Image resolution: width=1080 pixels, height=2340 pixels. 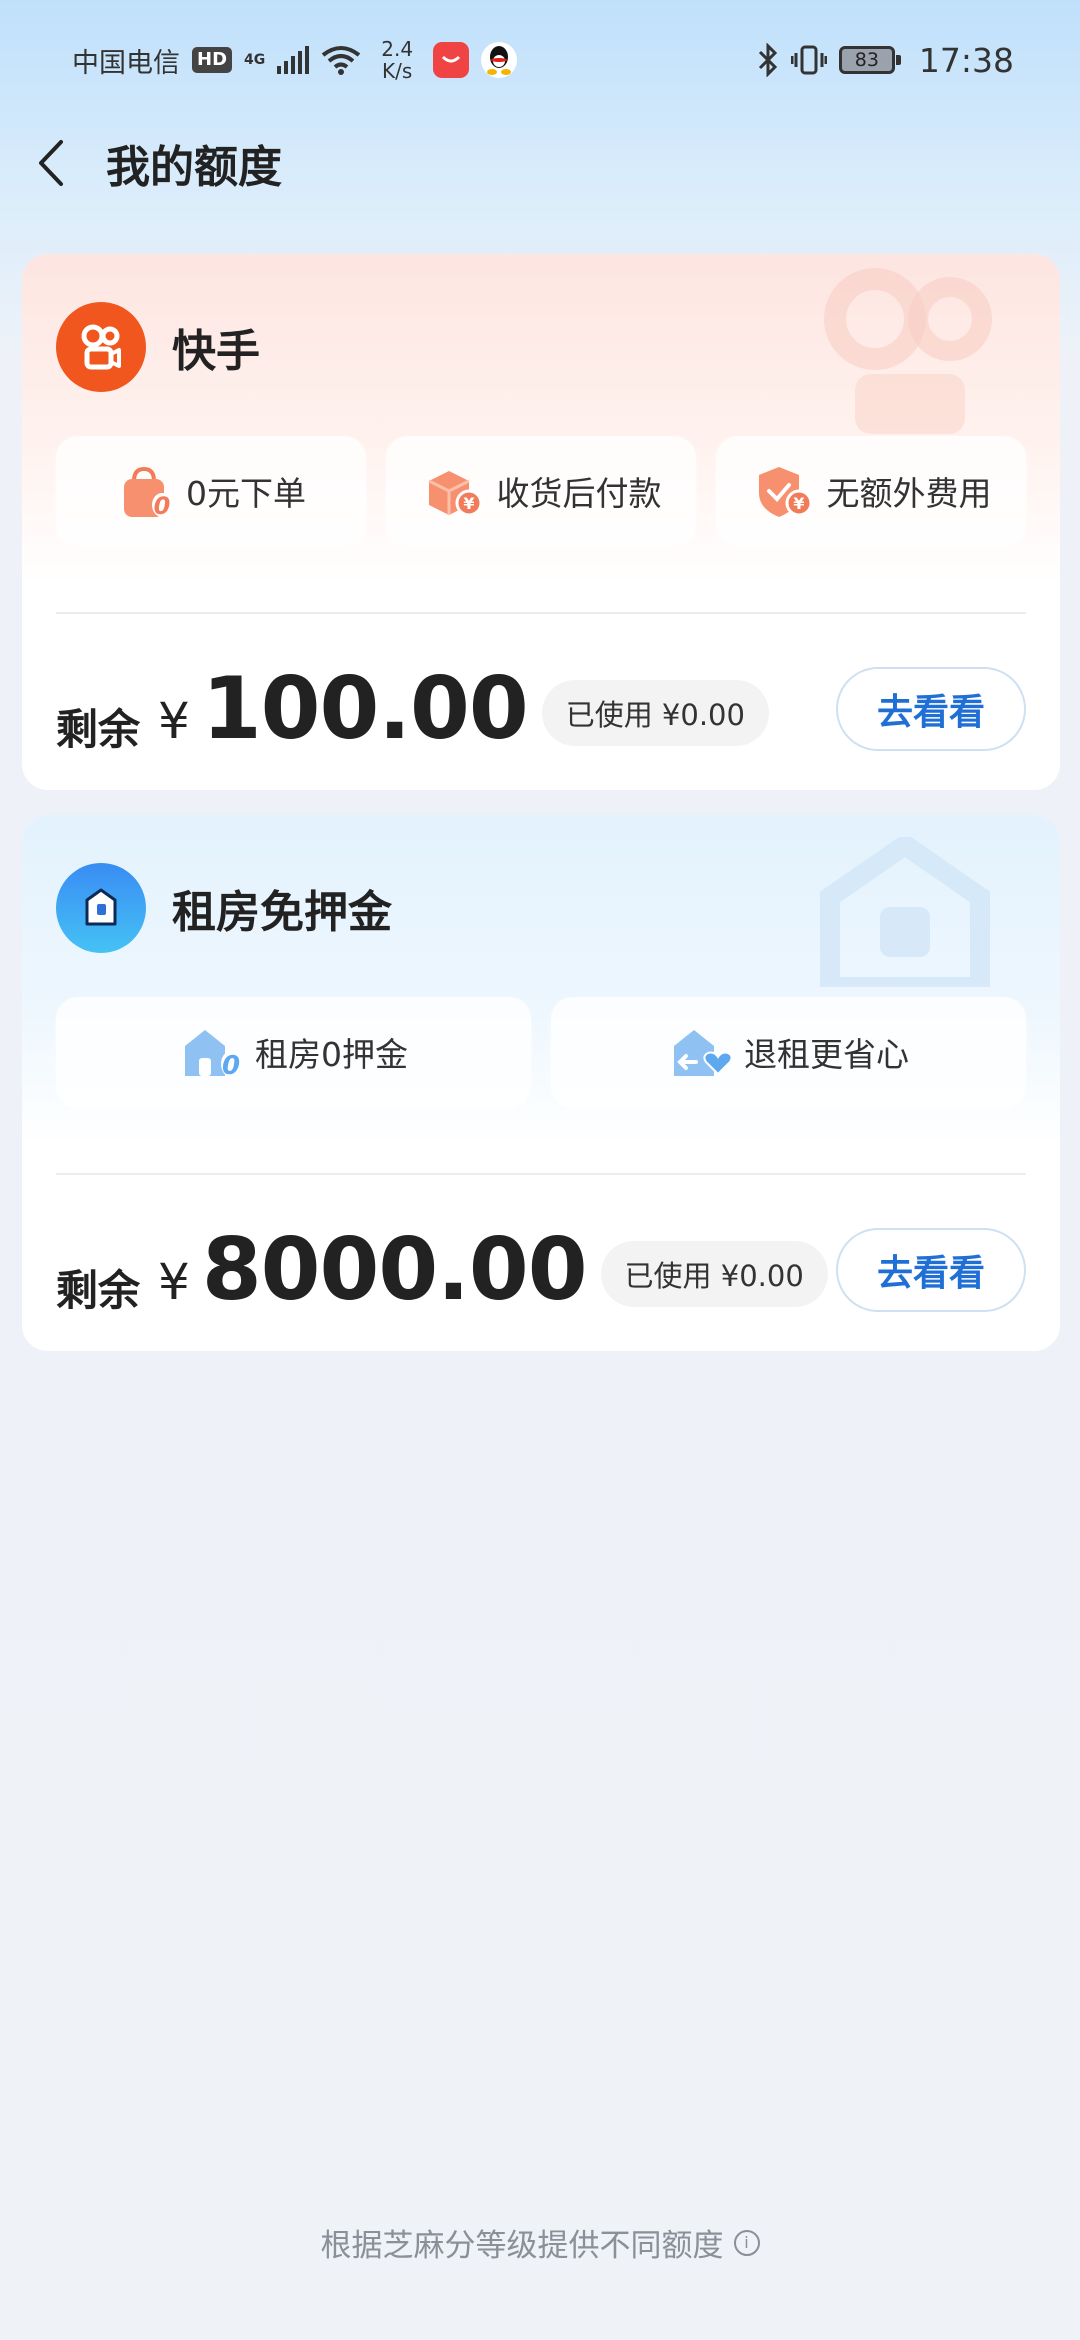 I want to click on clock: 17:38, so click(x=966, y=60).